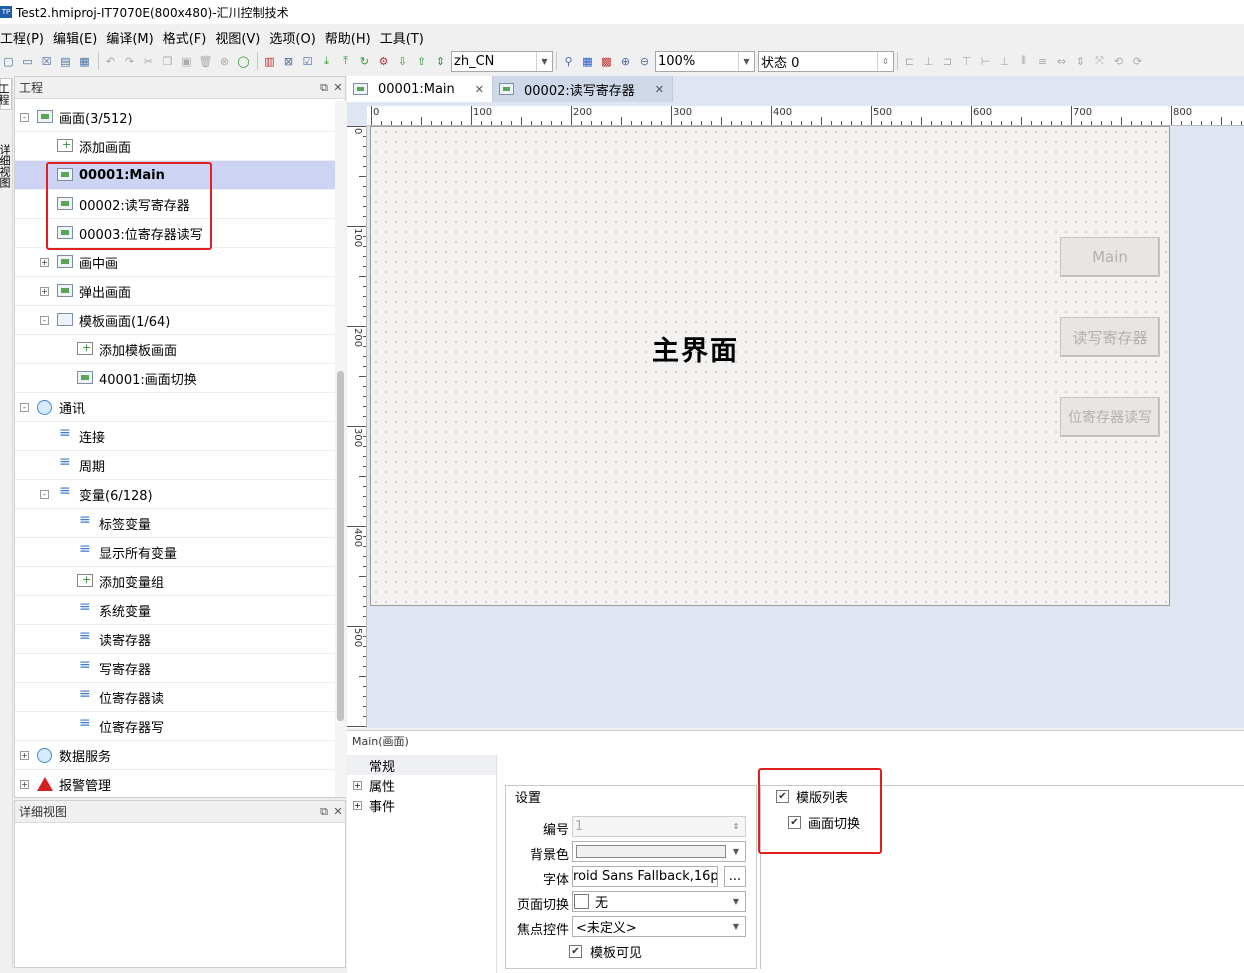  What do you see at coordinates (421, 805) in the screenshot?
I see `category-events: + 事件` at bounding box center [421, 805].